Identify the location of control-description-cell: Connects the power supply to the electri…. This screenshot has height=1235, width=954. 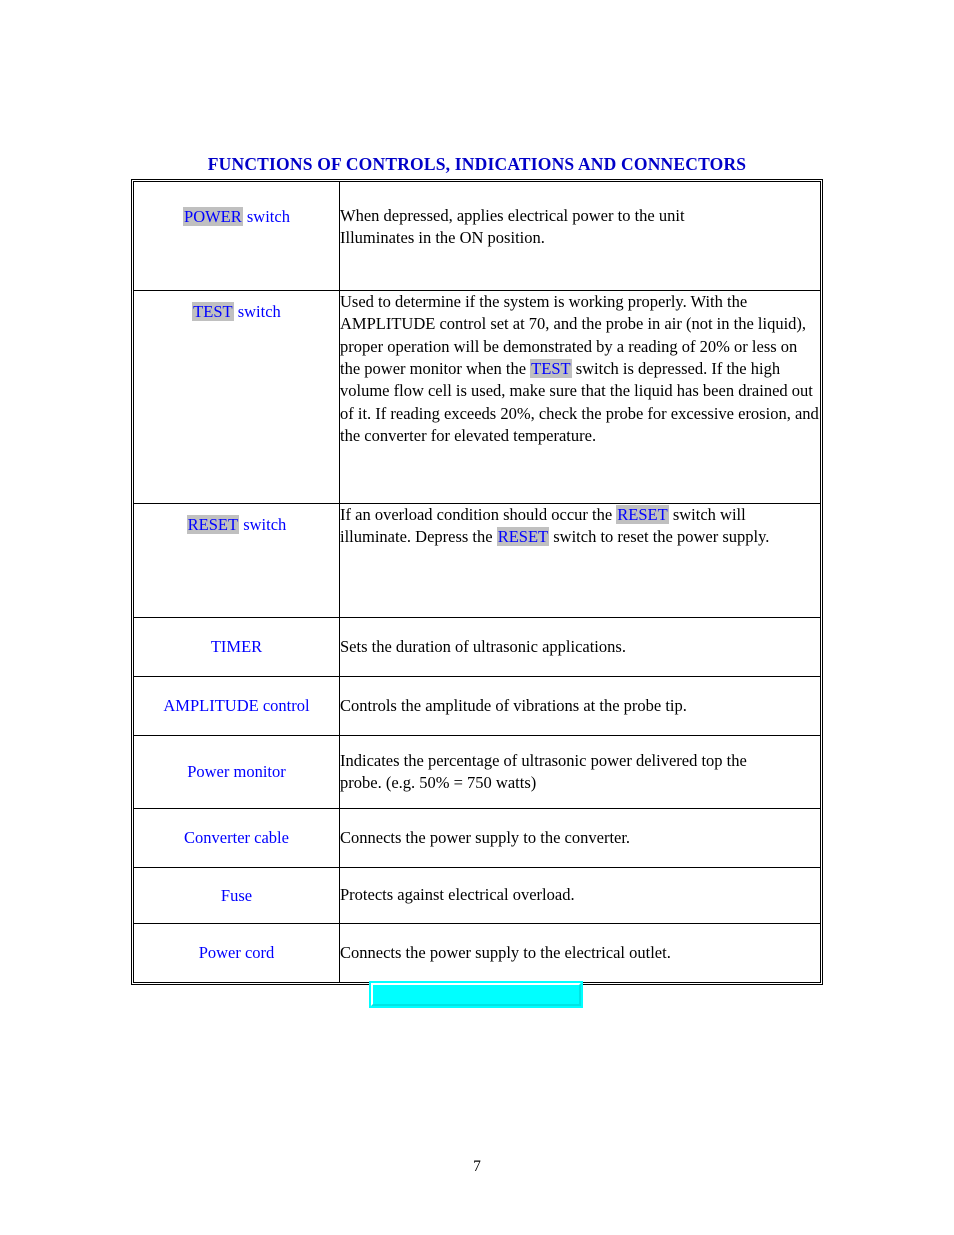
(579, 952).